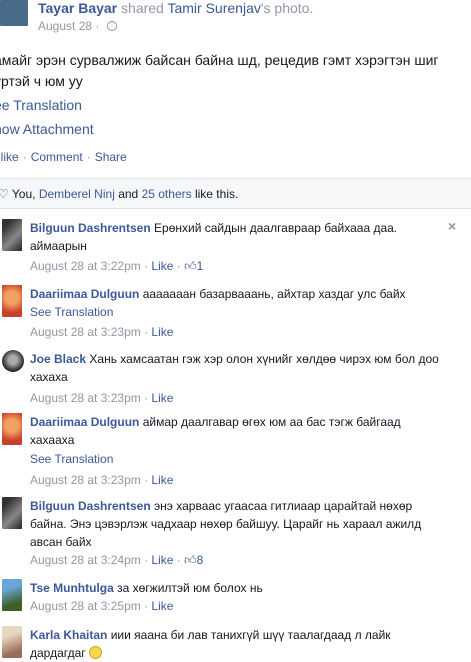 The image size is (471, 662). Describe the element at coordinates (452, 226) in the screenshot. I see `close-icon: ×` at that location.